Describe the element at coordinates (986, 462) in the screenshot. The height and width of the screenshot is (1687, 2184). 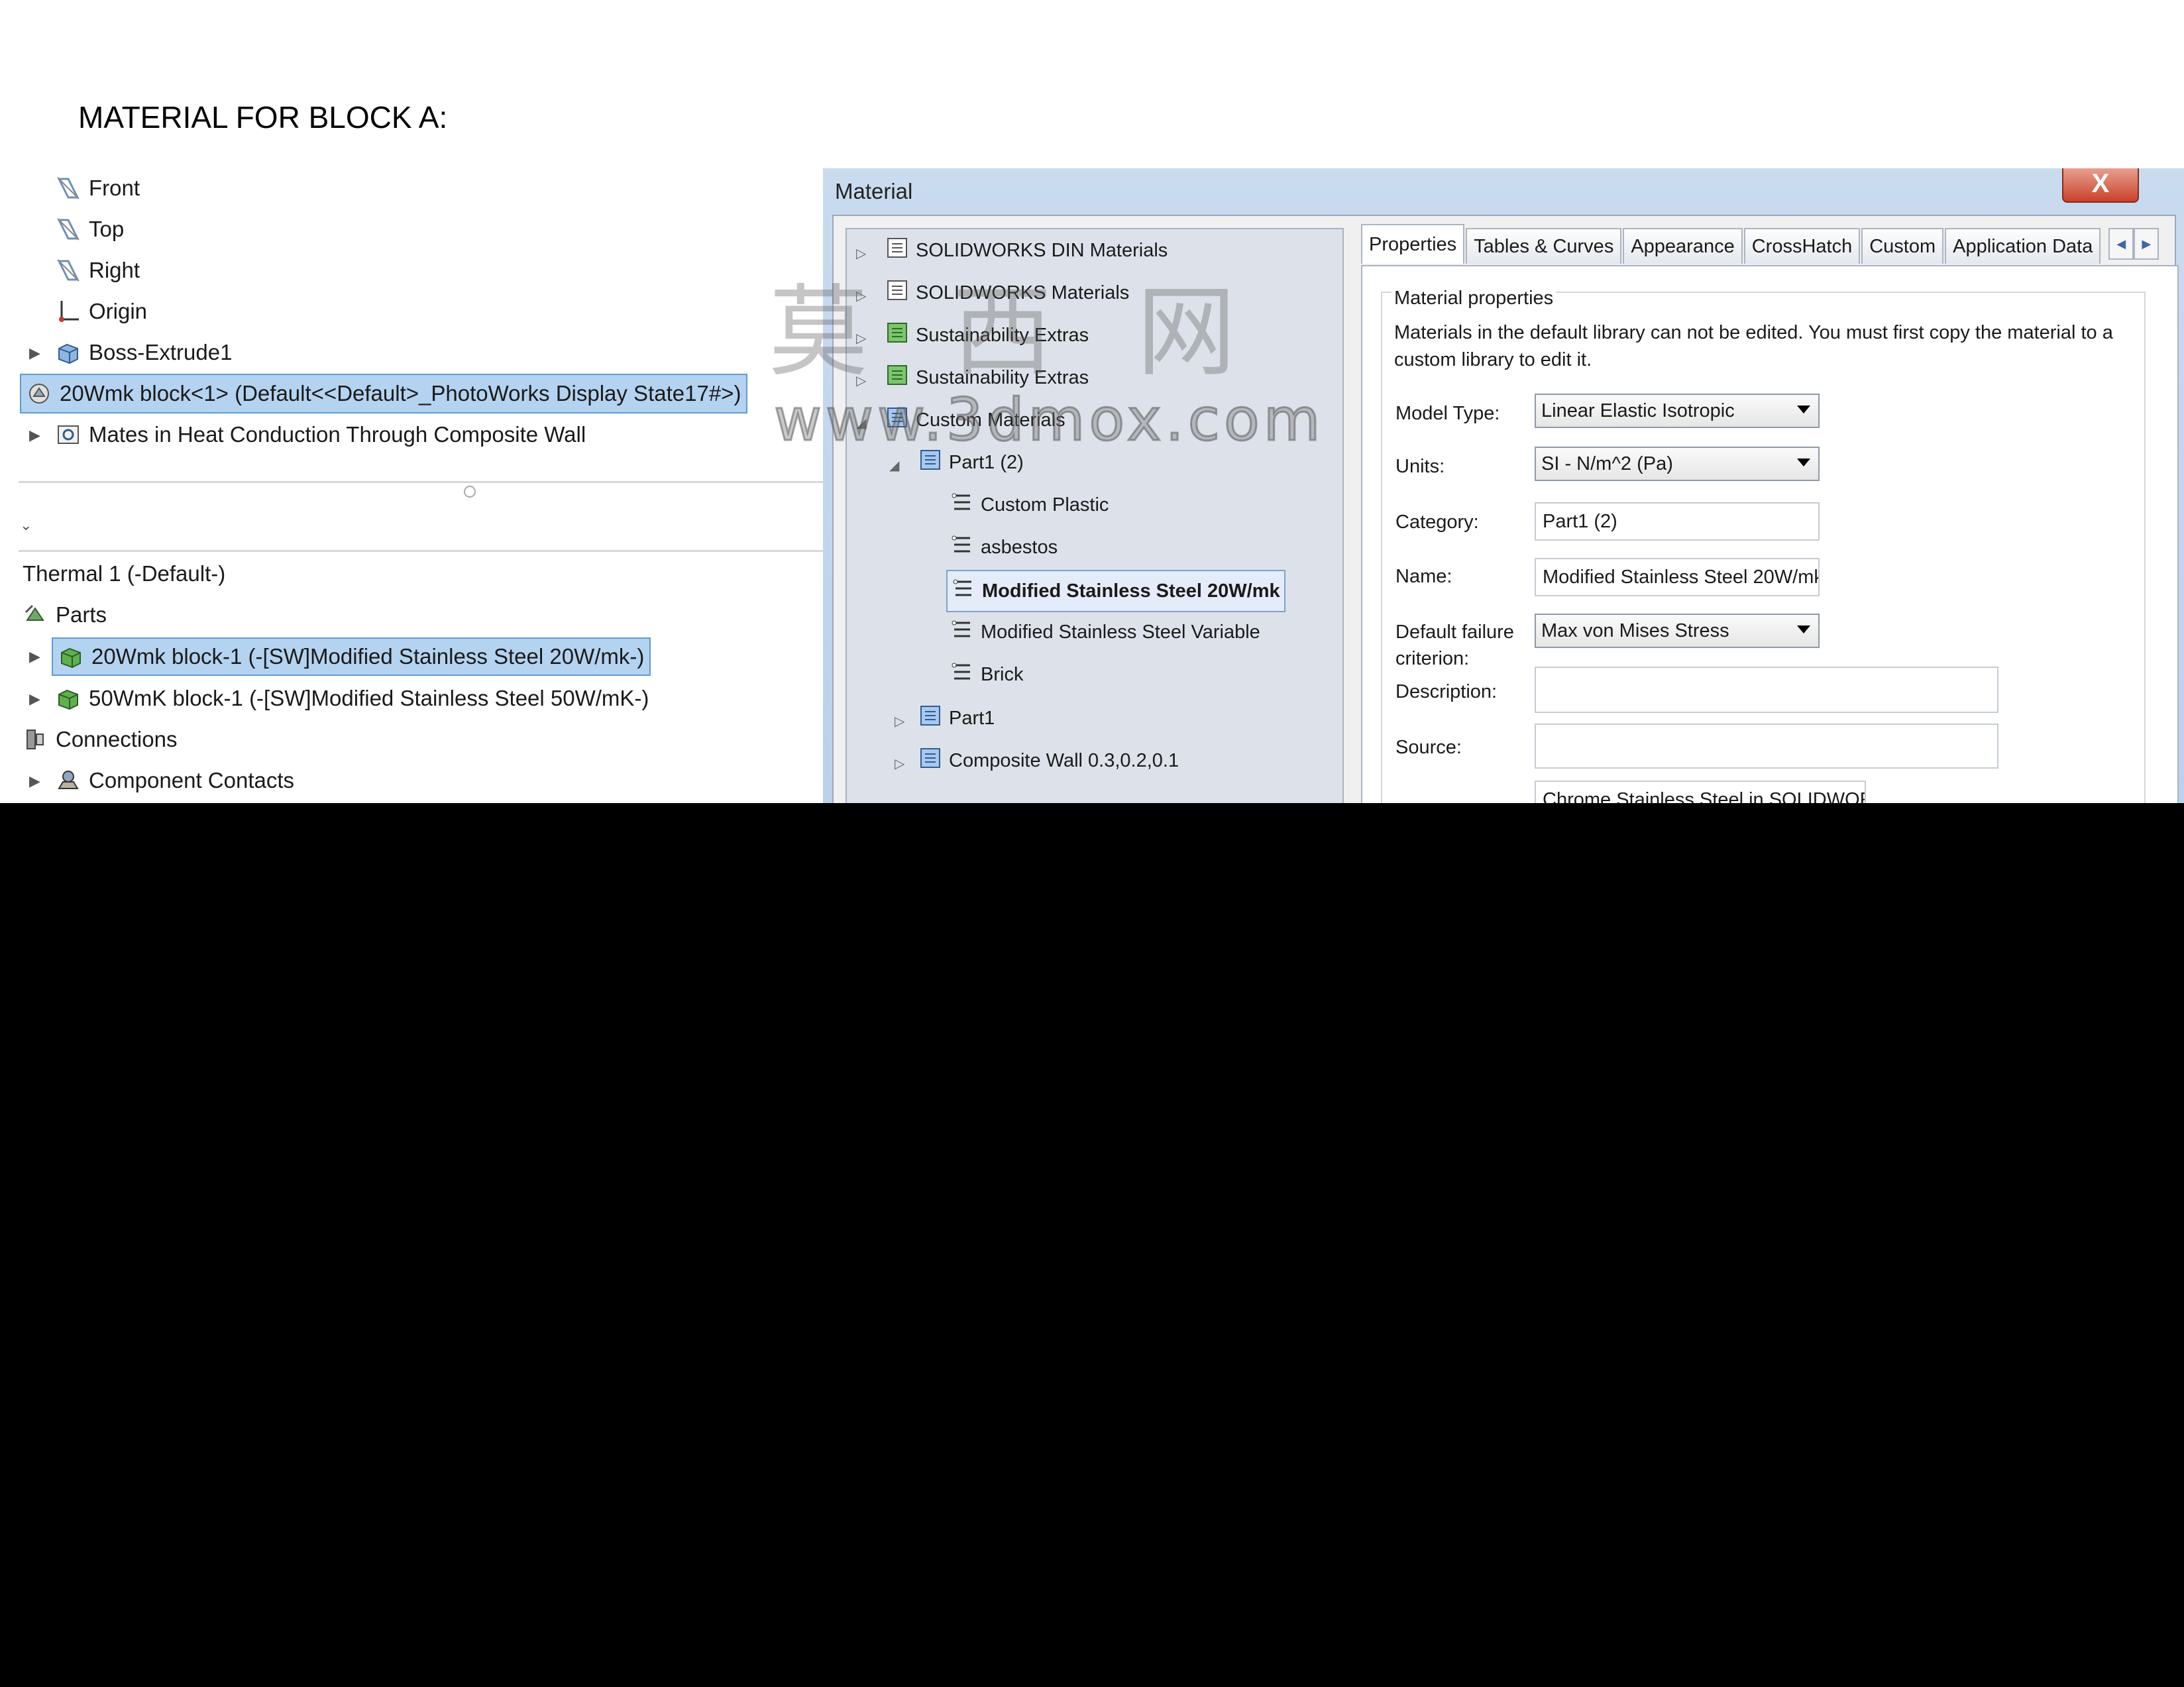
I see `library-item-label: Part1 (2)` at that location.